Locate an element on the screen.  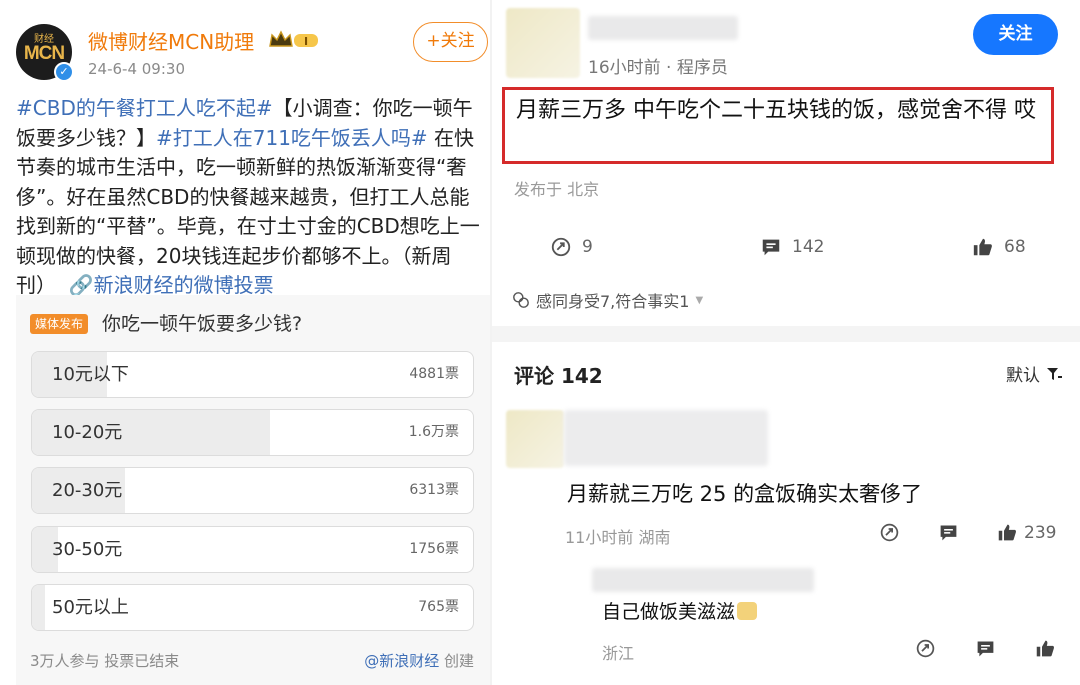
poll-link: 🔗新浪财经的微博投票 is located at coordinates (171, 285).